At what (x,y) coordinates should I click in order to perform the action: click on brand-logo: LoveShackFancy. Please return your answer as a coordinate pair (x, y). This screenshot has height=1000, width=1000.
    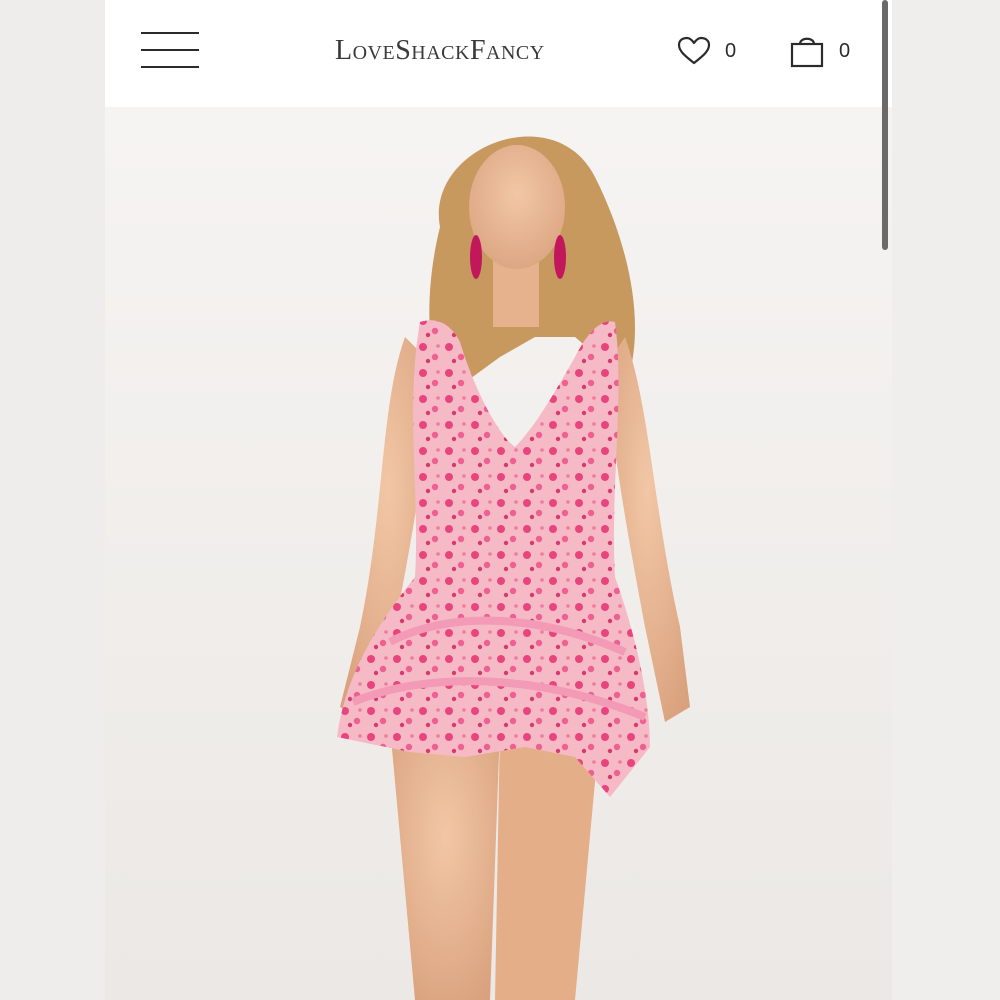
    Looking at the image, I should click on (440, 51).